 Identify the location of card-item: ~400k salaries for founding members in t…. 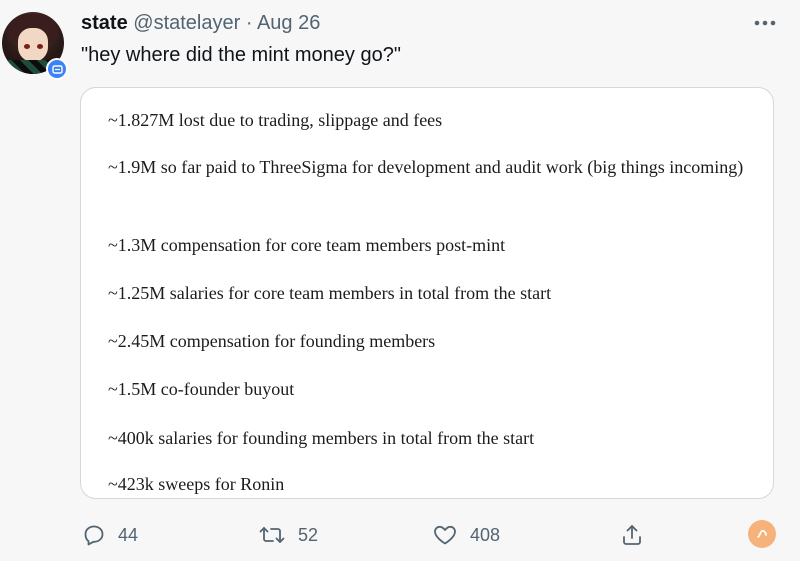
(321, 438).